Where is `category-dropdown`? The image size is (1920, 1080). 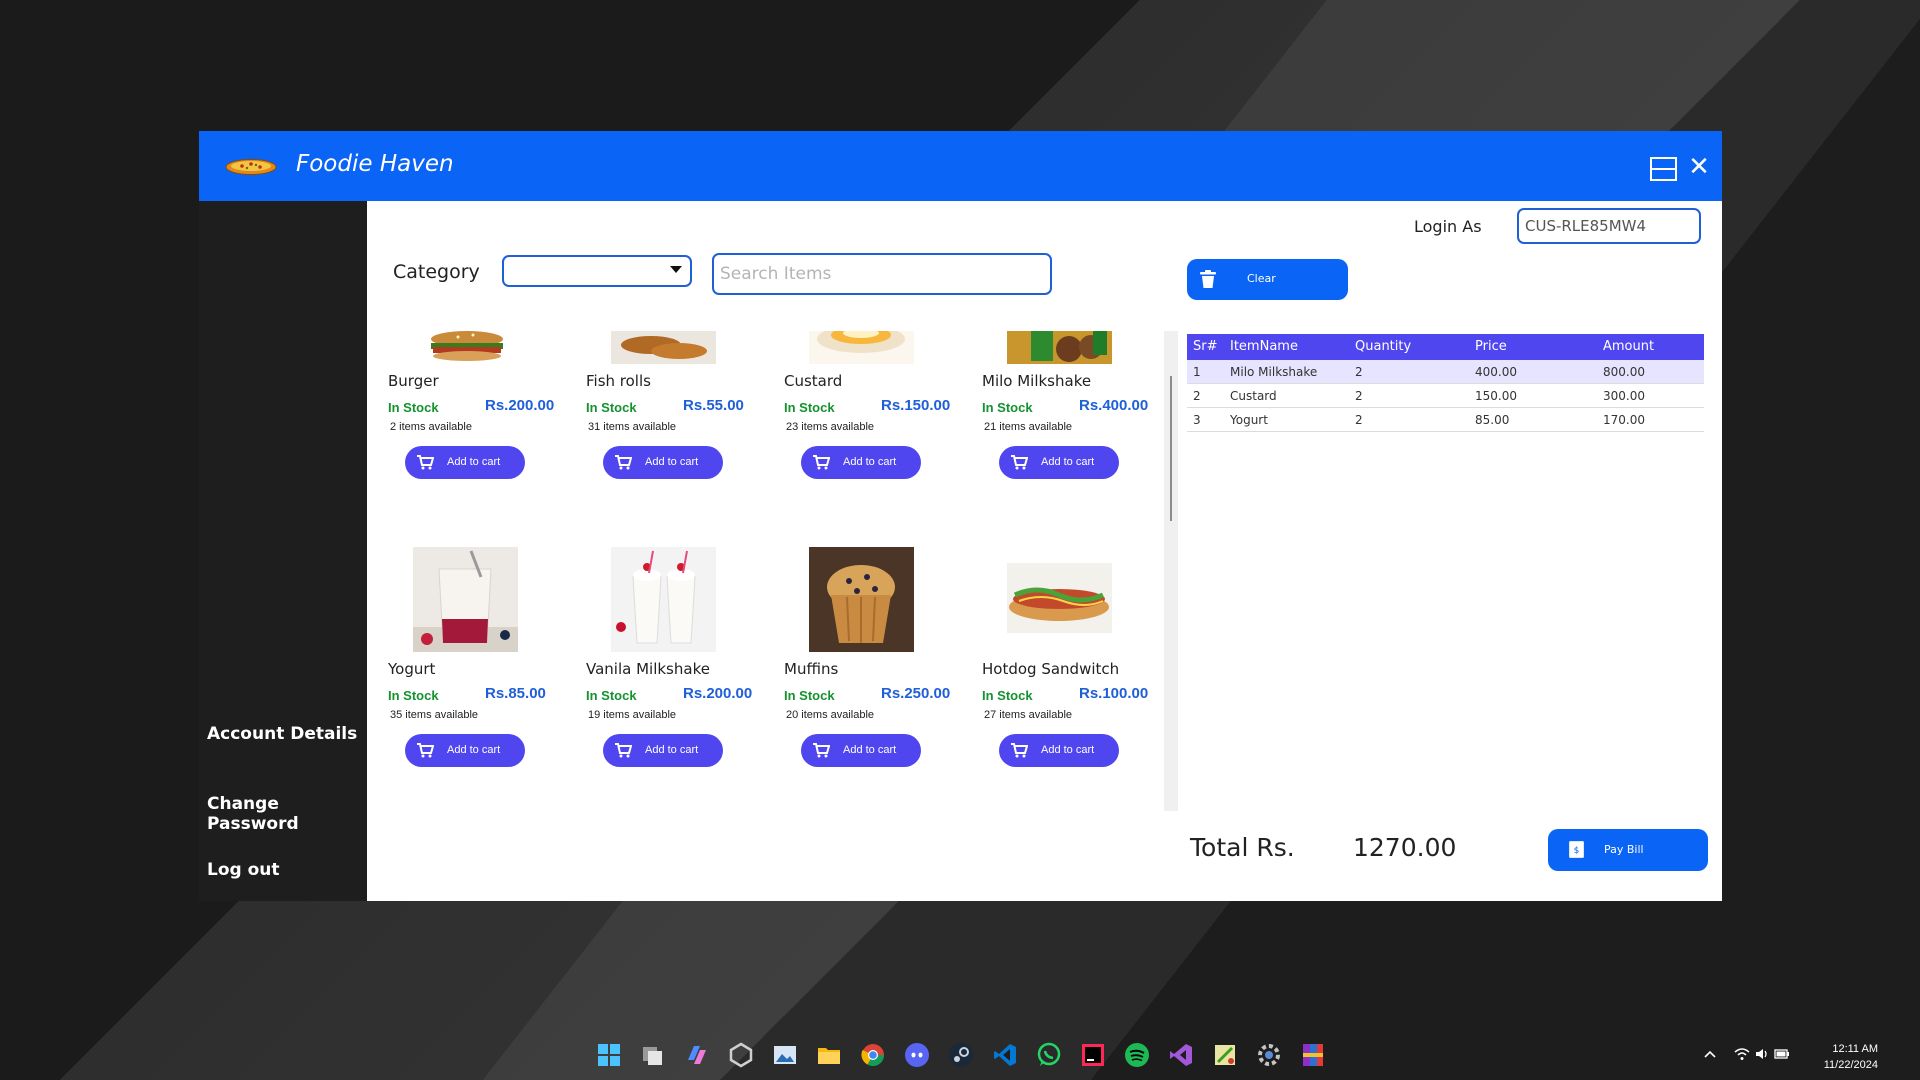
category-dropdown is located at coordinates (597, 271).